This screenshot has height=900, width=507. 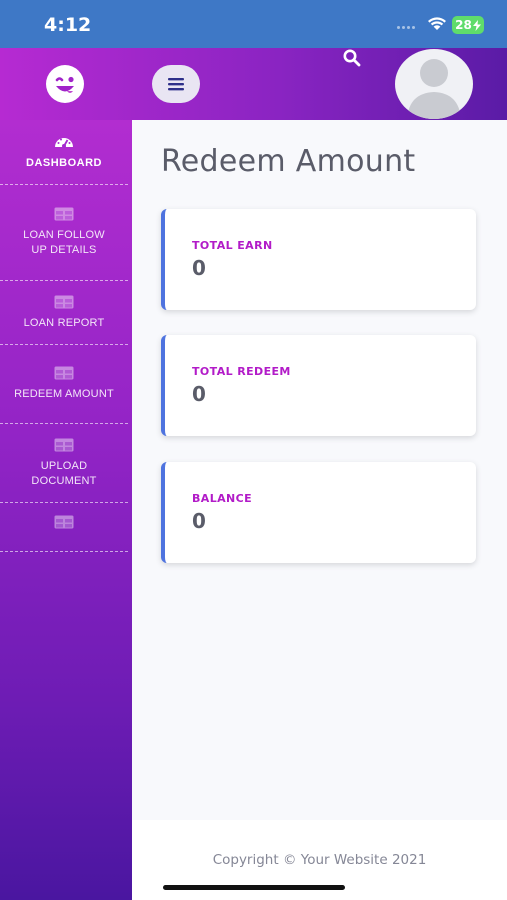 I want to click on hamburger-icon, so click(x=176, y=84).